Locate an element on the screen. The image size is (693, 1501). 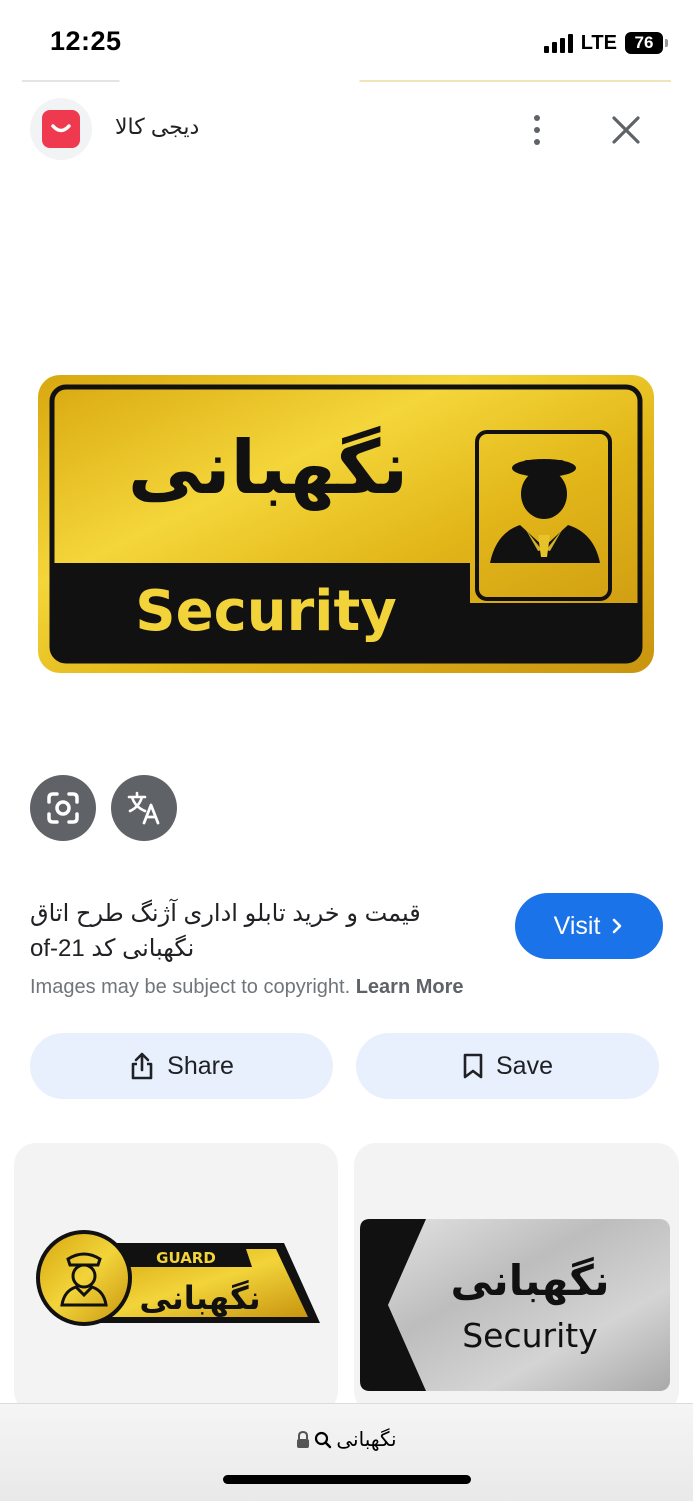
chevron-right-icon is located at coordinates (617, 926).